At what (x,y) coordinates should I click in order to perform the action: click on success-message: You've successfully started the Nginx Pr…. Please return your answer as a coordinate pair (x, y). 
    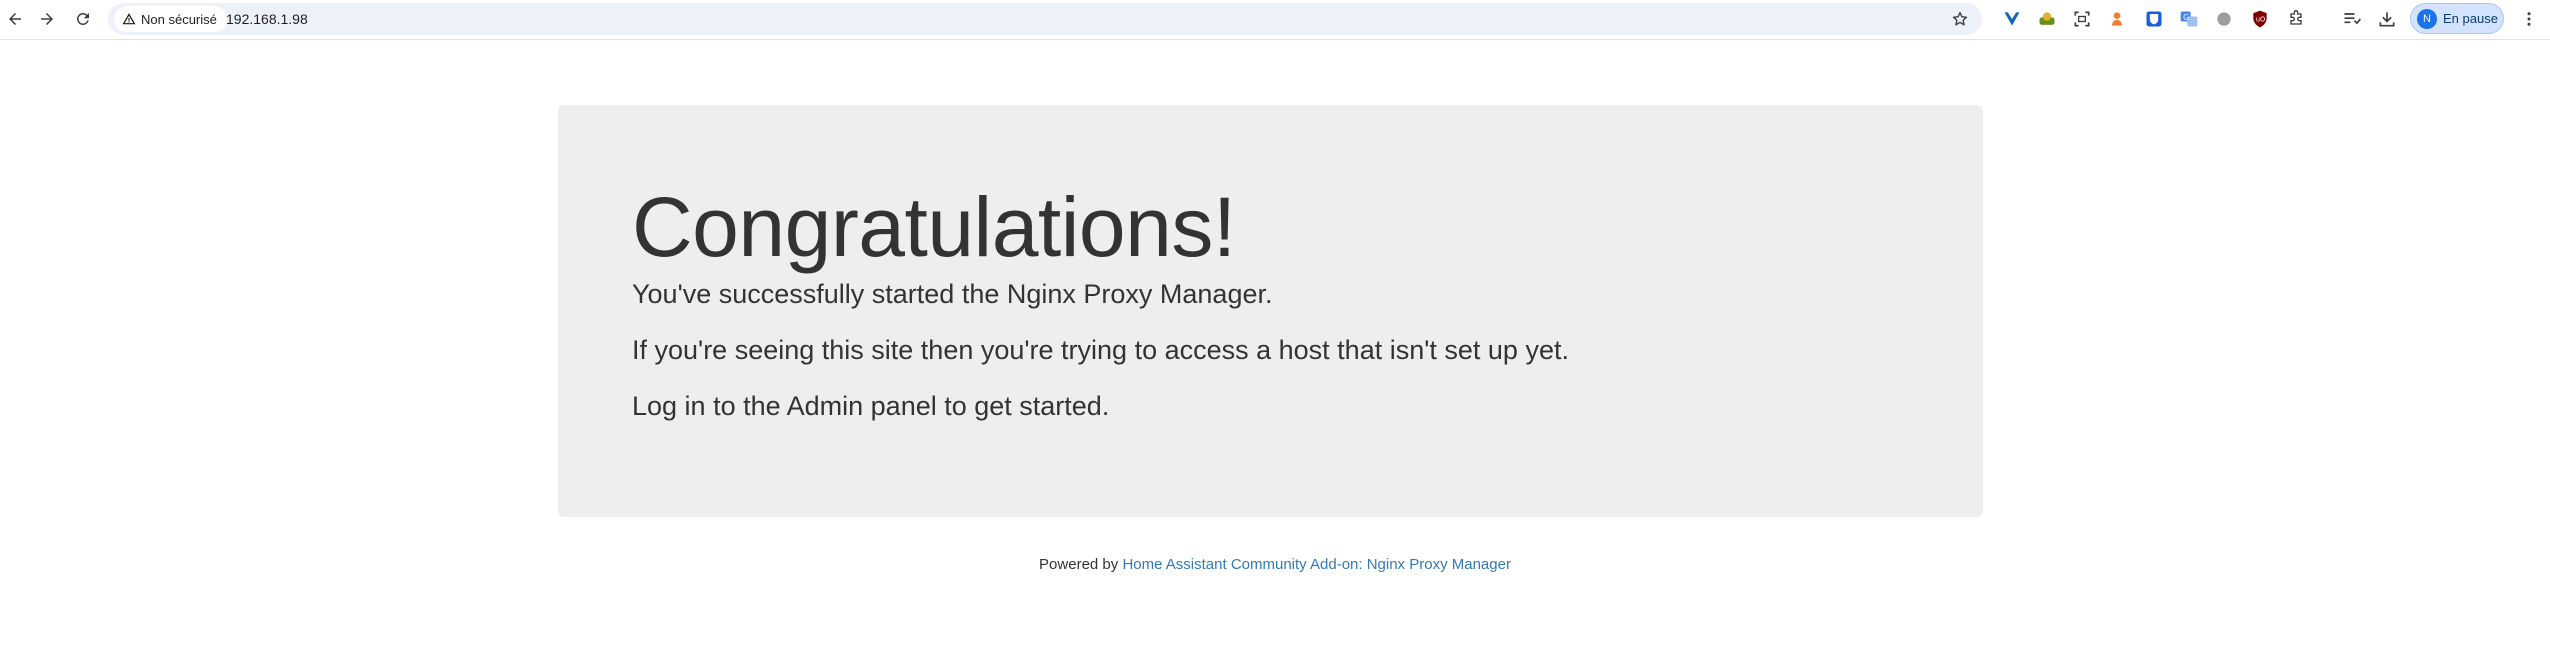
    Looking at the image, I should click on (952, 294).